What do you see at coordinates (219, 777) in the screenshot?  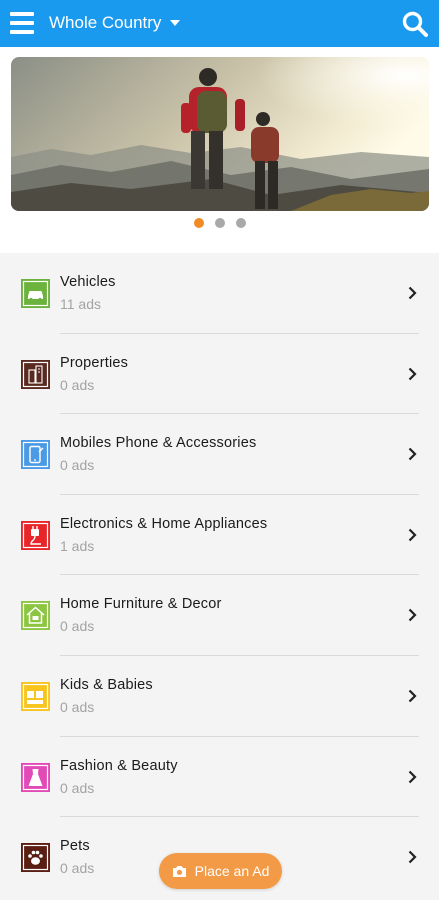 I see `category-item-fashion-beauty: Fashion & Beauty 0 ads` at bounding box center [219, 777].